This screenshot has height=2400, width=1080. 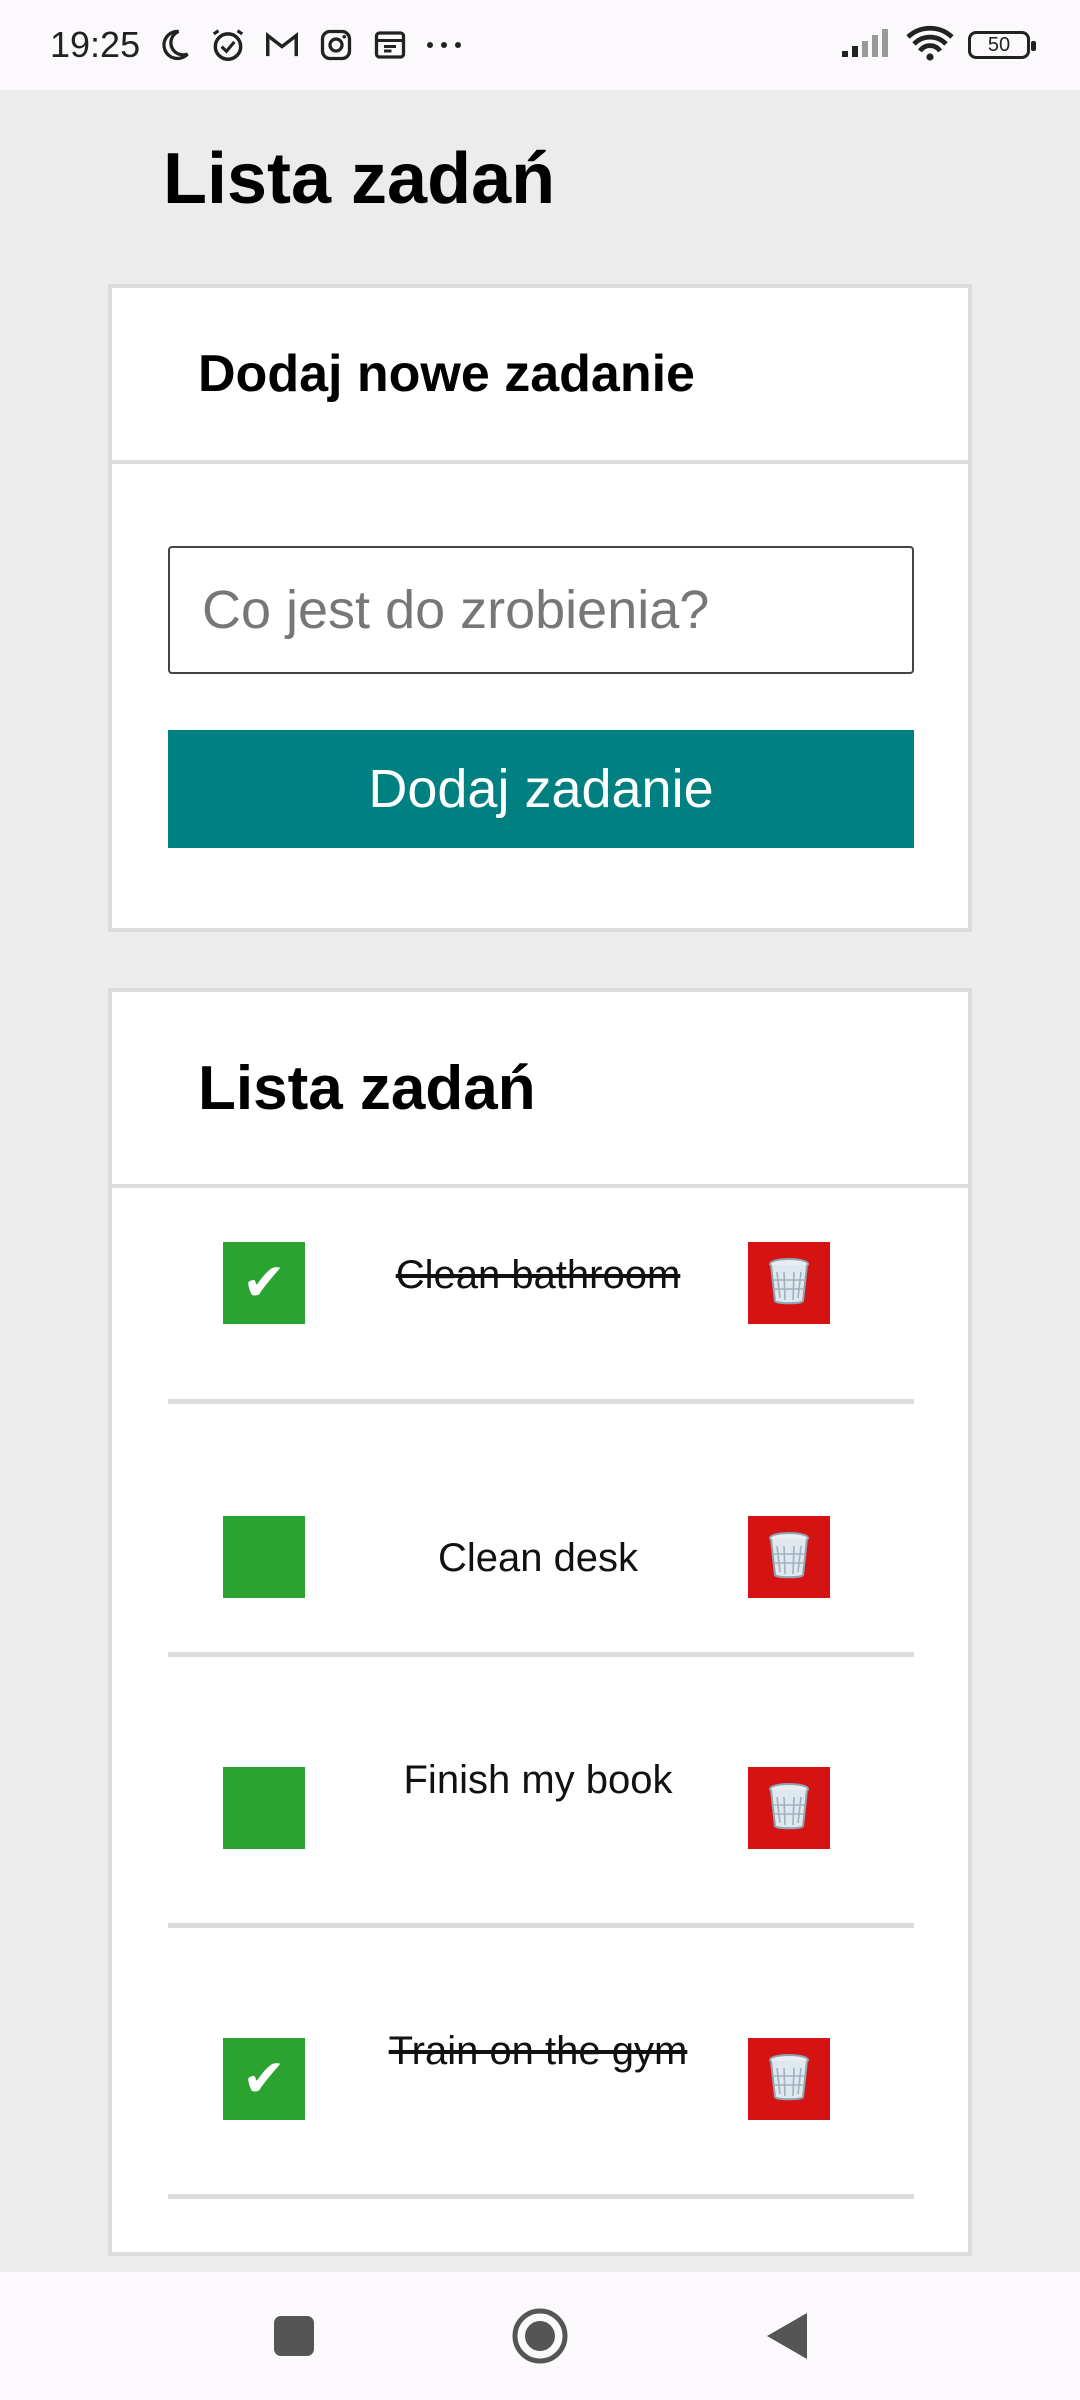 I want to click on home-button, so click(x=540, y=2338).